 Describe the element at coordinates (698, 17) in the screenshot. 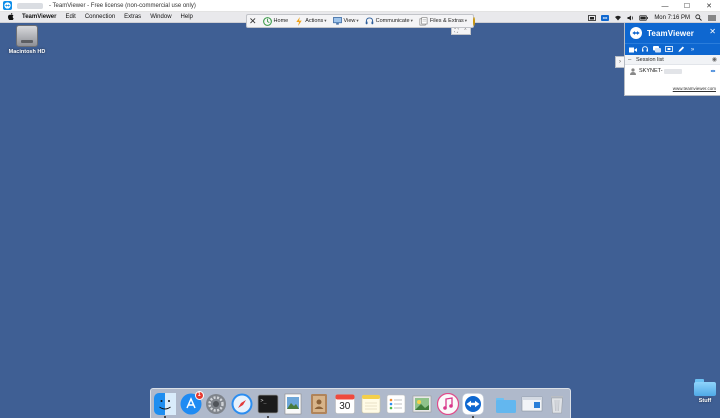

I see `spotlight-search-icon` at that location.